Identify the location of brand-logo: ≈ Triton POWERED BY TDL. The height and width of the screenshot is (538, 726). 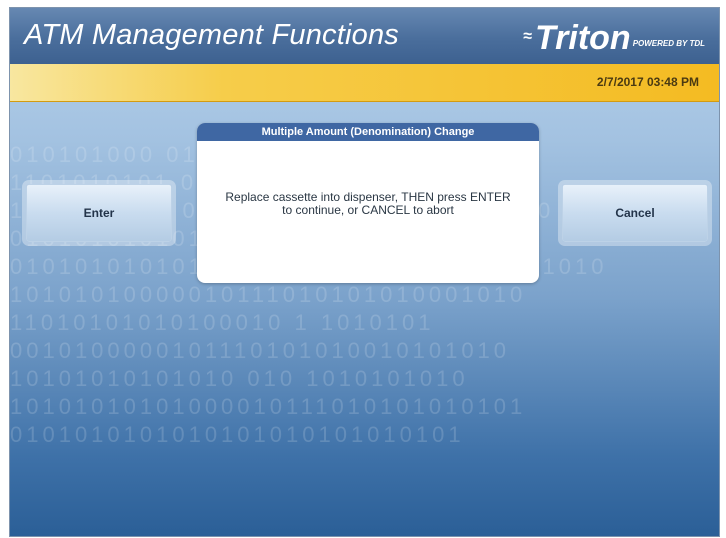
(614, 37).